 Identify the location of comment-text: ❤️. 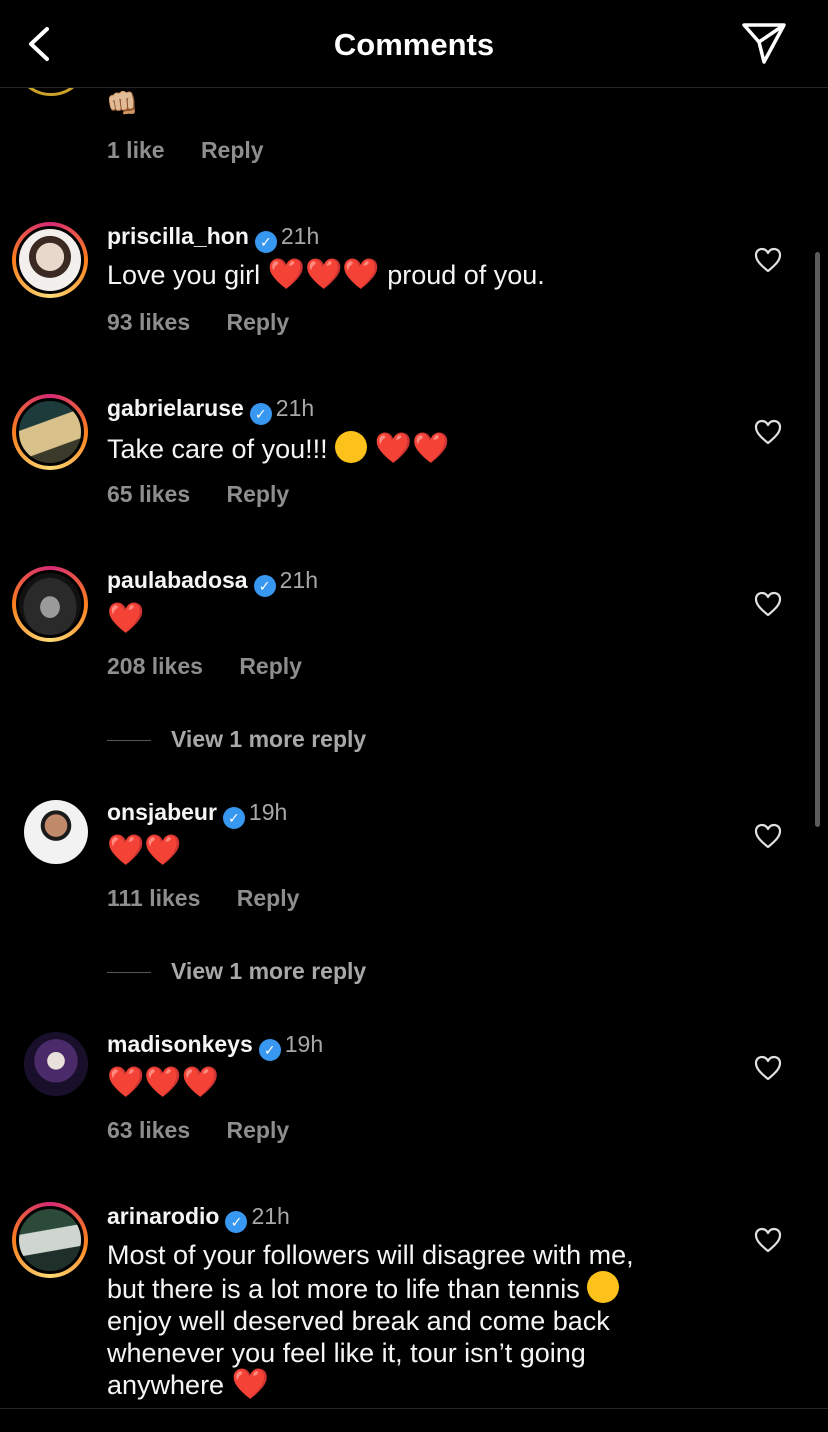
(407, 619).